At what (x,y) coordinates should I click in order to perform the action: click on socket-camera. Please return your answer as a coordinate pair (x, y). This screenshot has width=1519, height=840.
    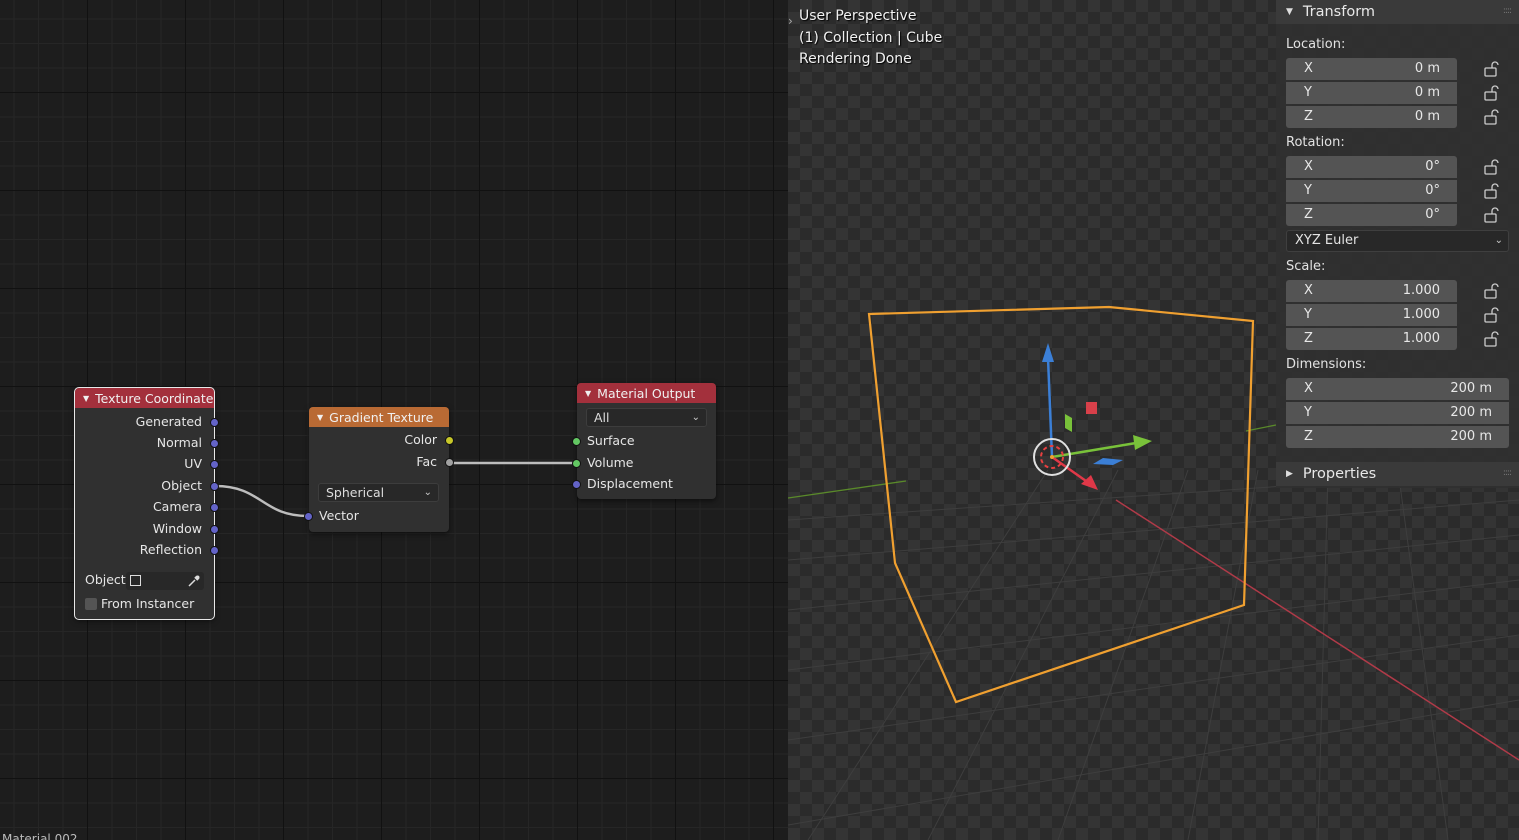
    Looking at the image, I should click on (214, 507).